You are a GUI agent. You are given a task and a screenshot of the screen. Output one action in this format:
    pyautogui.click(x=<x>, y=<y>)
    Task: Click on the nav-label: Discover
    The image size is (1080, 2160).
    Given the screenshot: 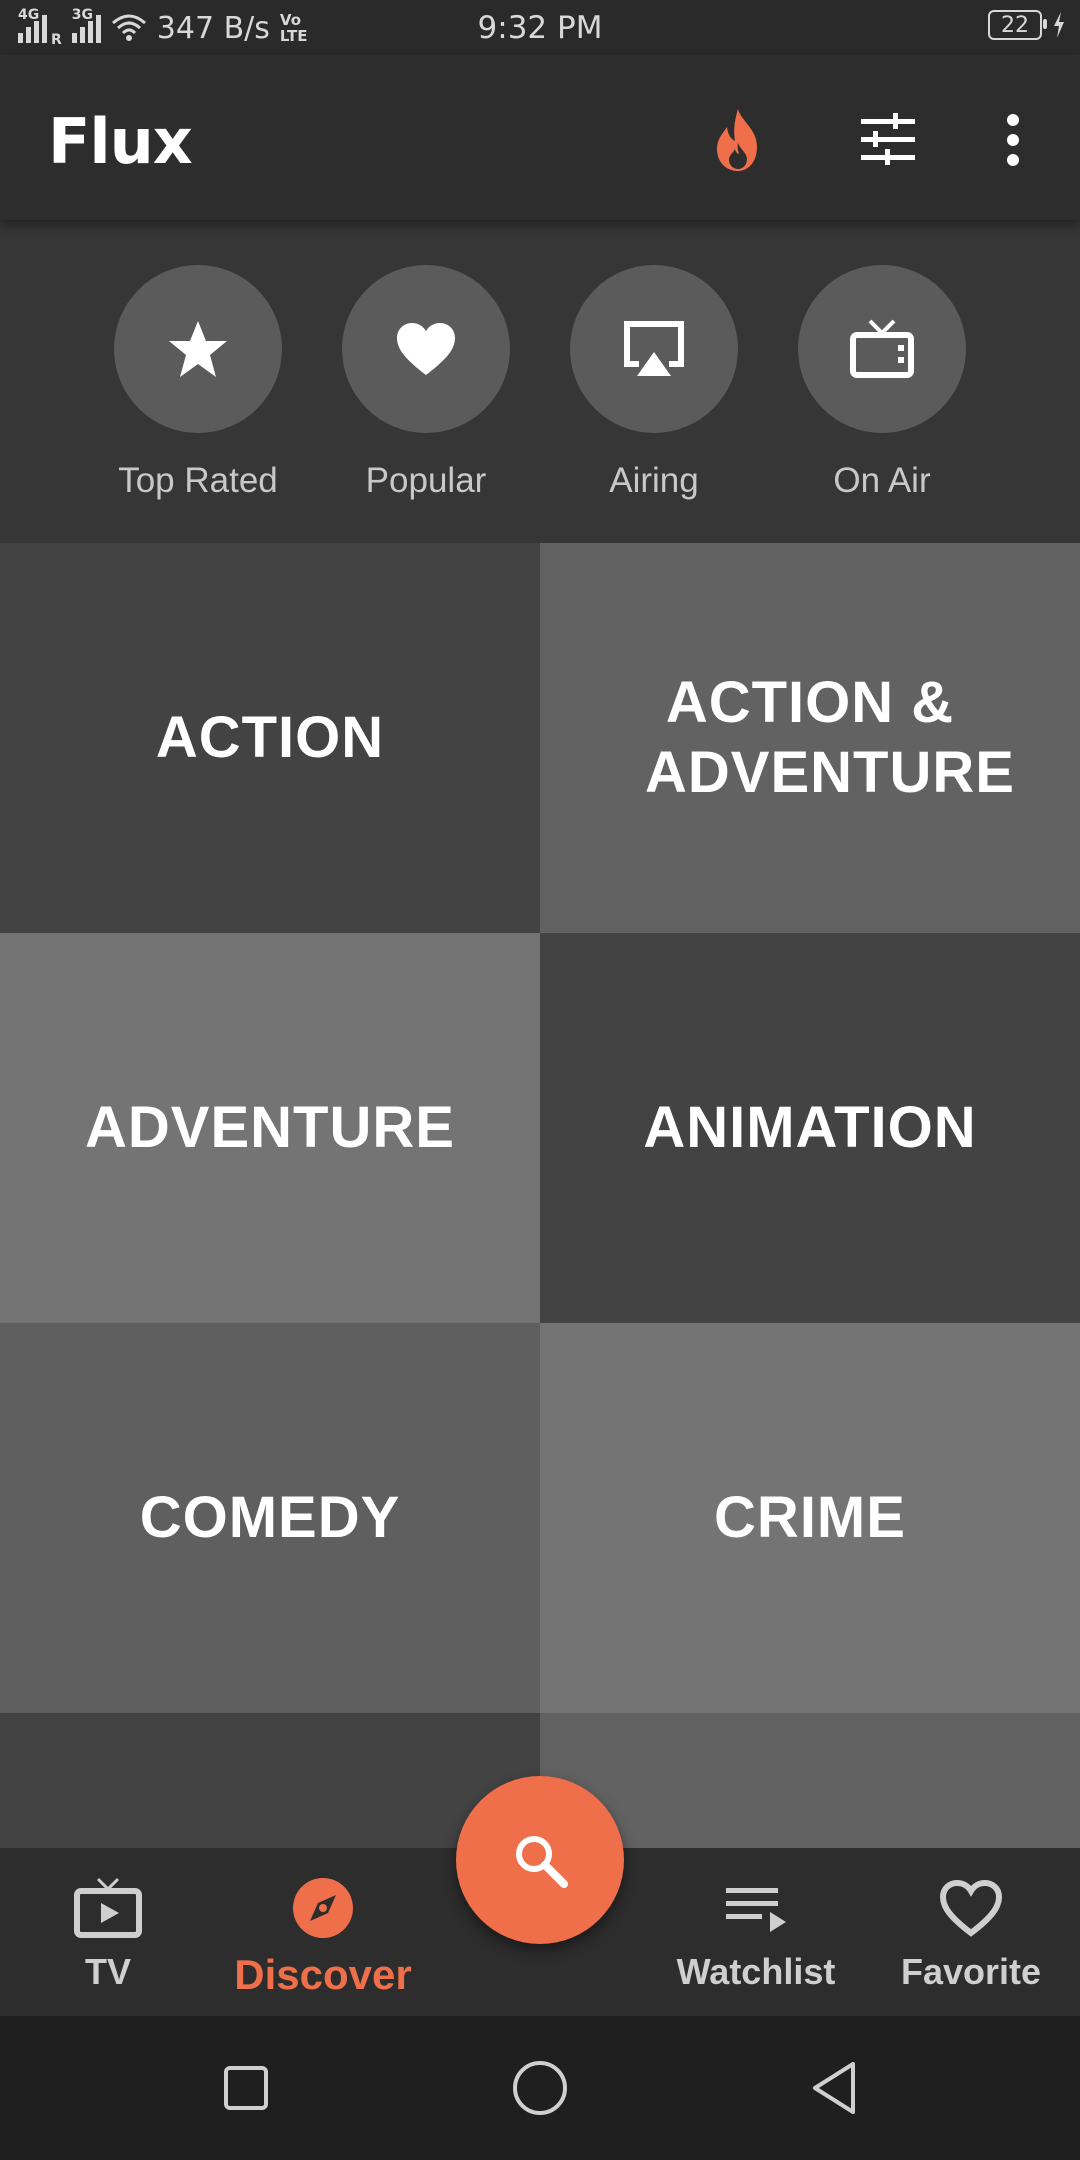 What is the action you would take?
    pyautogui.click(x=323, y=1974)
    